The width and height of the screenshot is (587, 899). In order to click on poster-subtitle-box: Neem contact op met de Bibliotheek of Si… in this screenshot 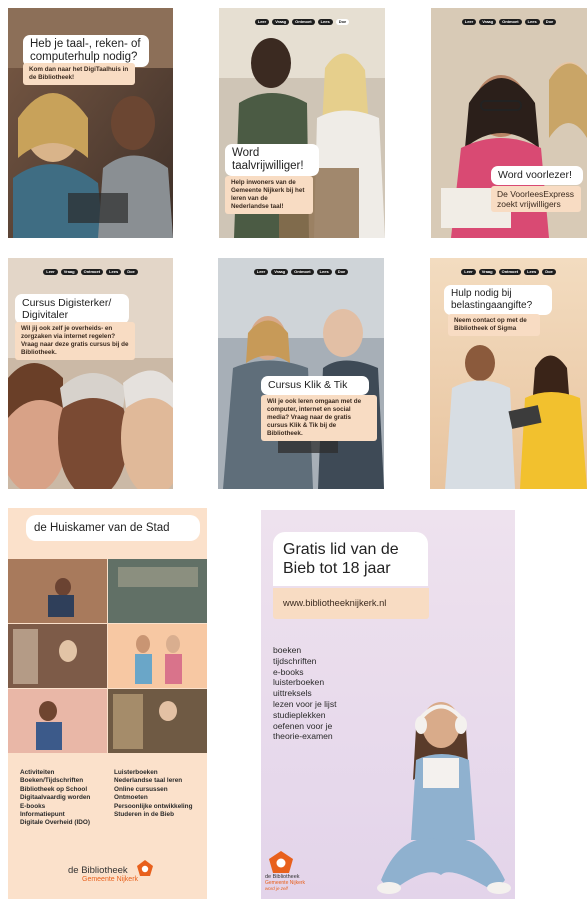, I will do `click(494, 325)`.